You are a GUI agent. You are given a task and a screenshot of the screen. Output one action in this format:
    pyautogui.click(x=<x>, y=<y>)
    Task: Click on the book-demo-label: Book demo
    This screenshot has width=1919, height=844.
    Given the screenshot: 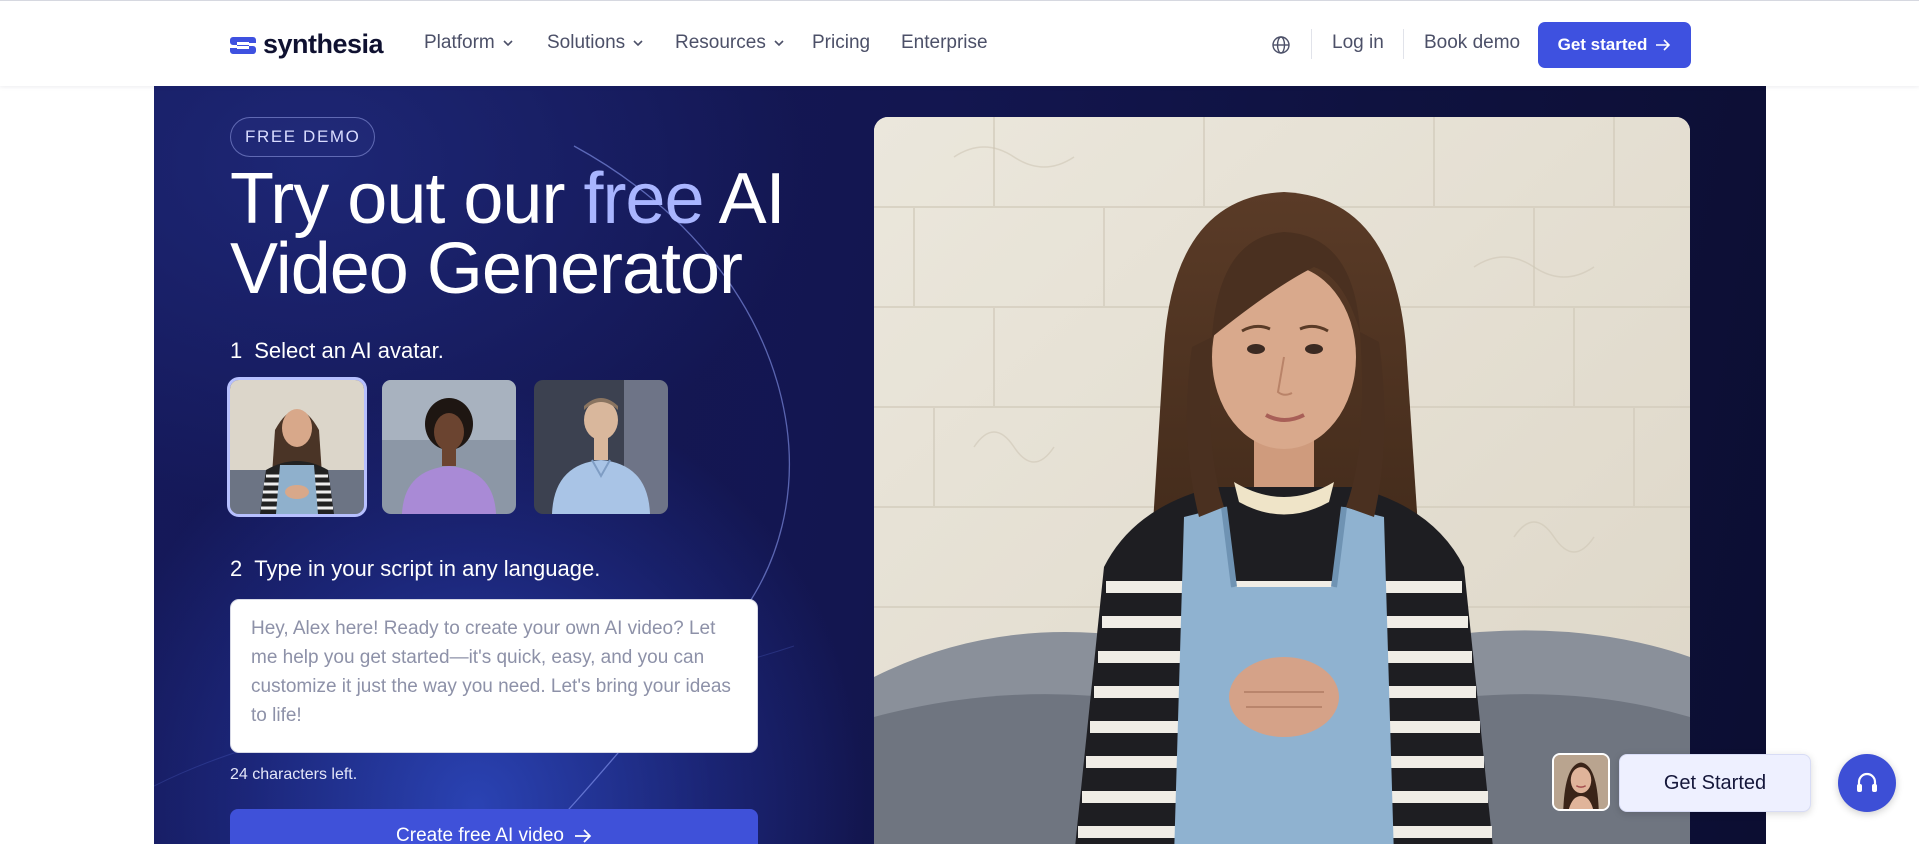 What is the action you would take?
    pyautogui.click(x=1472, y=42)
    